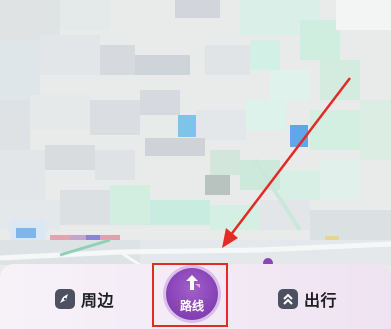 The image size is (391, 329). I want to click on nav-nearby: 周边, so click(84, 299).